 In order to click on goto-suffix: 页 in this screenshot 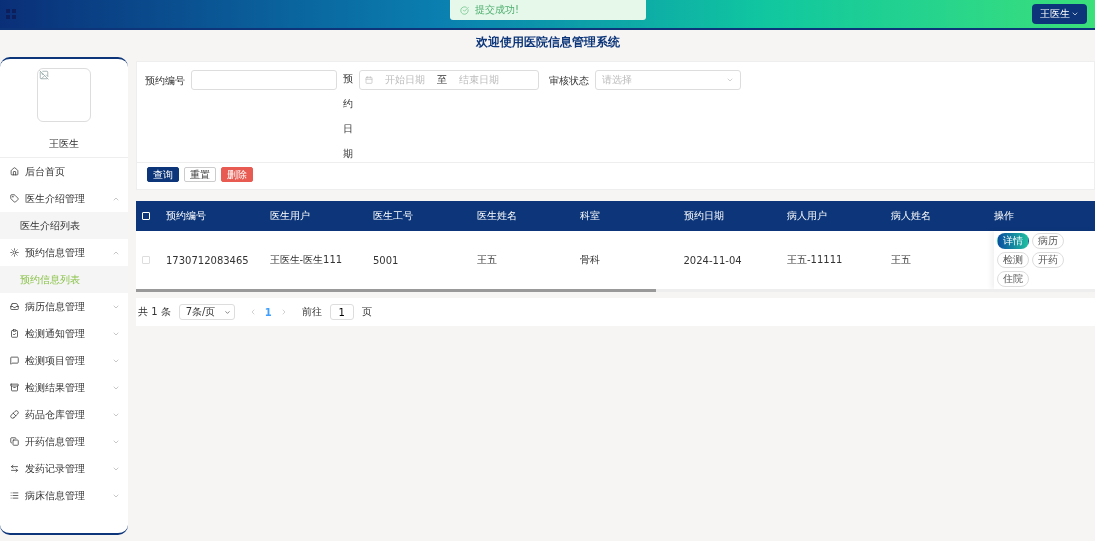, I will do `click(366, 312)`.